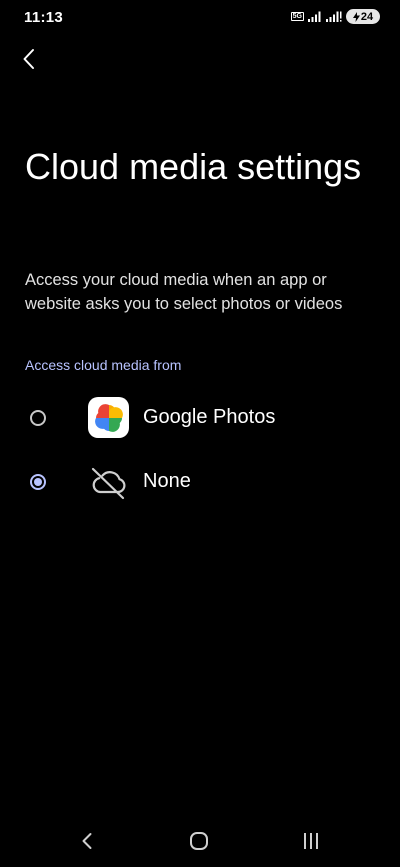 This screenshot has width=400, height=867. I want to click on navigation-bar, so click(200, 841).